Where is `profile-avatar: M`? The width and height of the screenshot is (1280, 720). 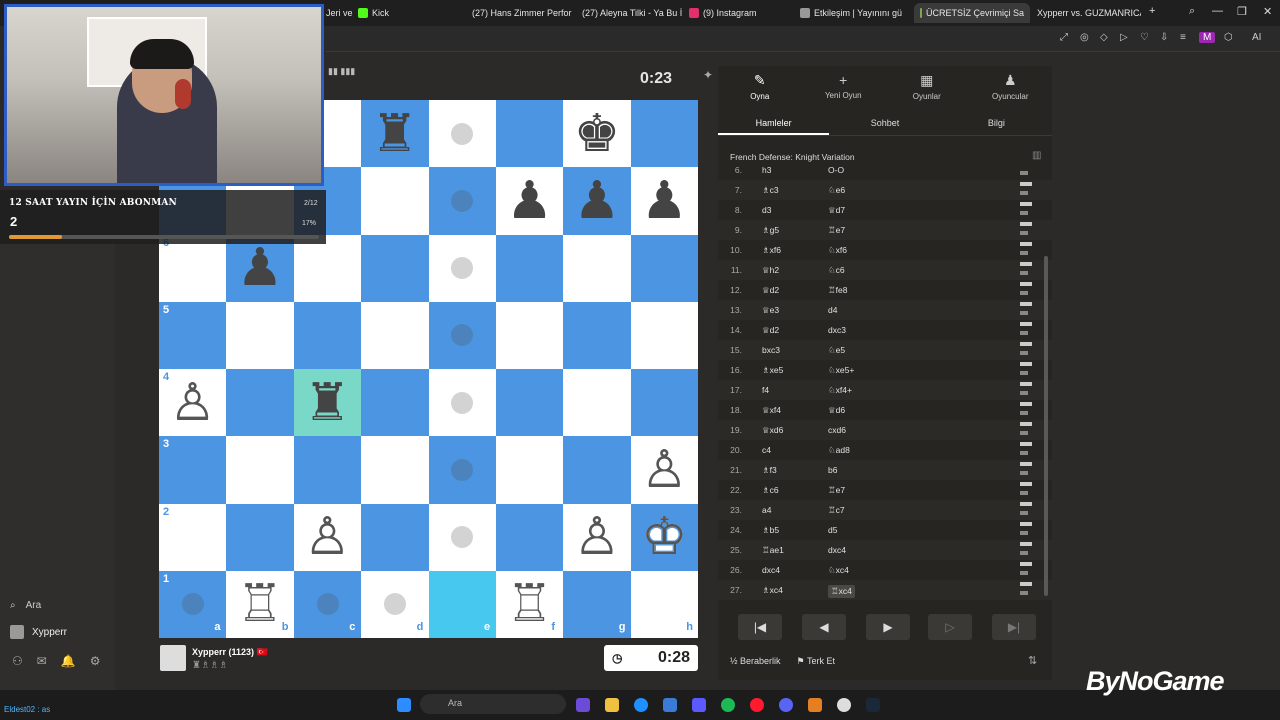
profile-avatar: M is located at coordinates (1207, 37).